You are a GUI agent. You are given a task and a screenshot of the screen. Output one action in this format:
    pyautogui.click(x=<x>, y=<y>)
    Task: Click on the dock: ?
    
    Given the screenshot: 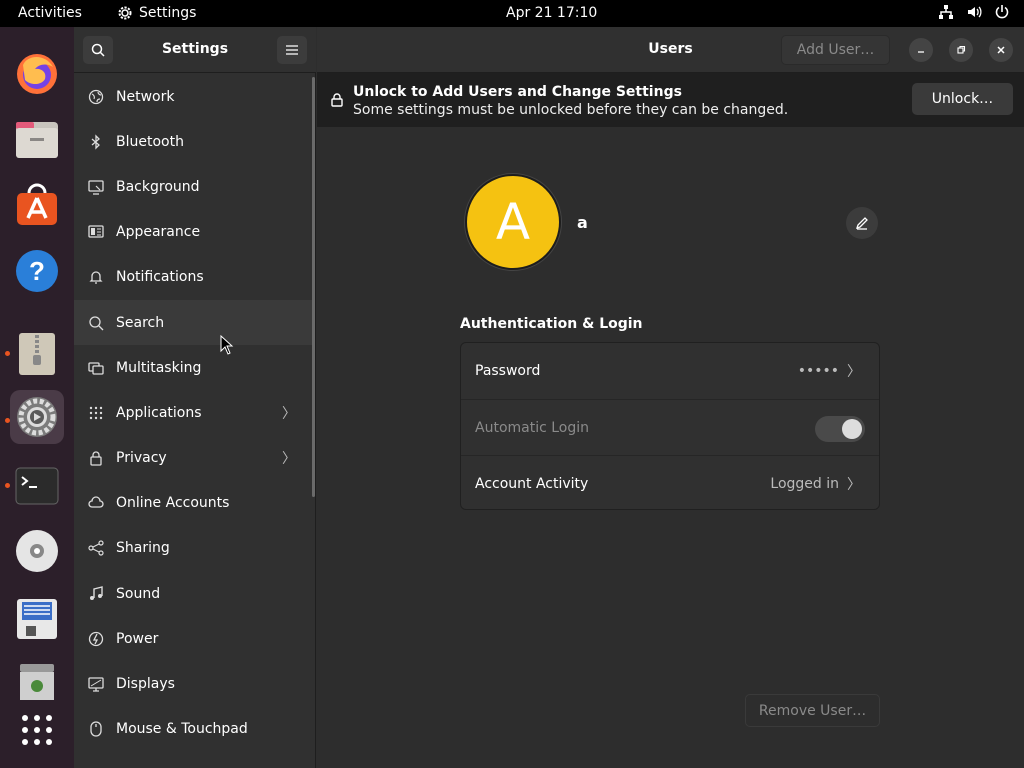 What is the action you would take?
    pyautogui.click(x=37, y=397)
    